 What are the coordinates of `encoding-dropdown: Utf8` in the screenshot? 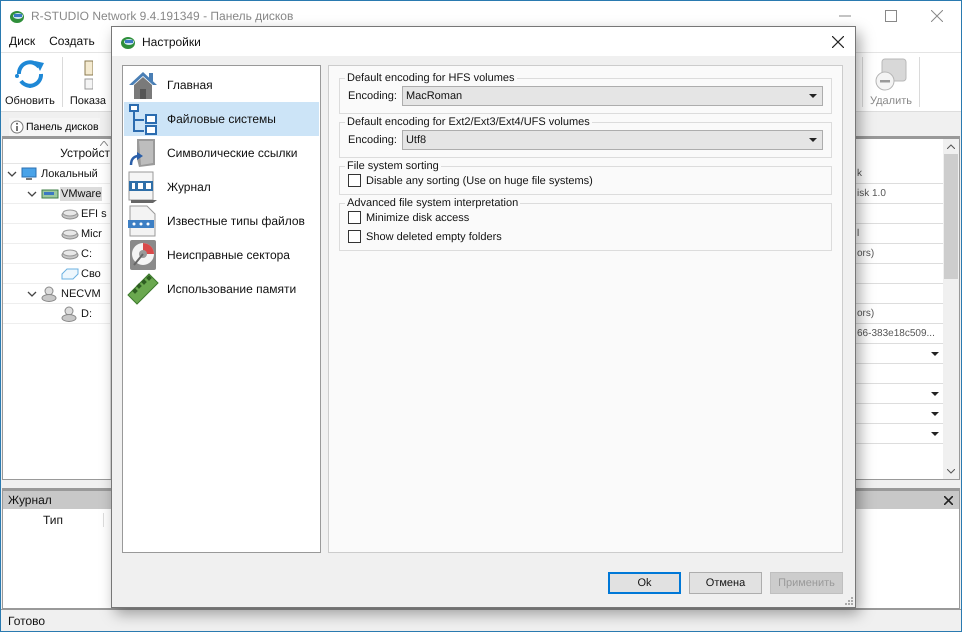 It's located at (612, 140).